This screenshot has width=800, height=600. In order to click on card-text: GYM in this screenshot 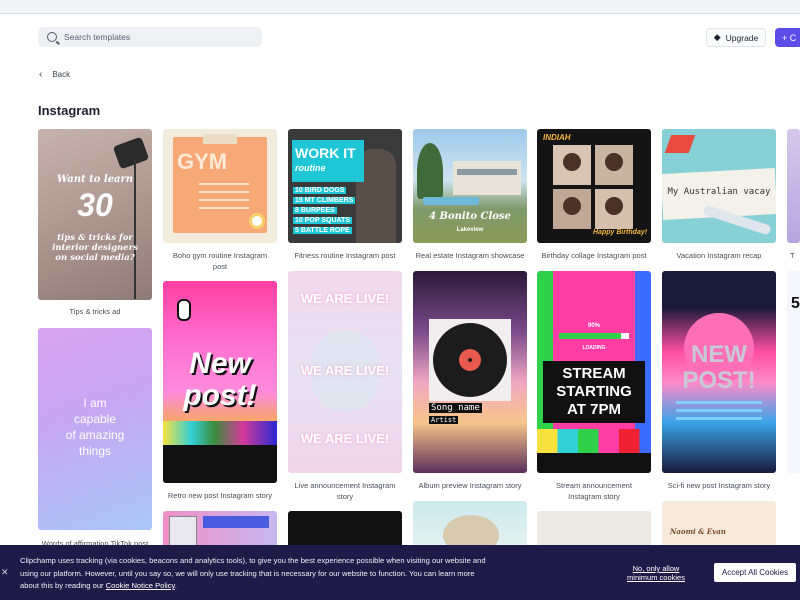, I will do `click(202, 161)`.